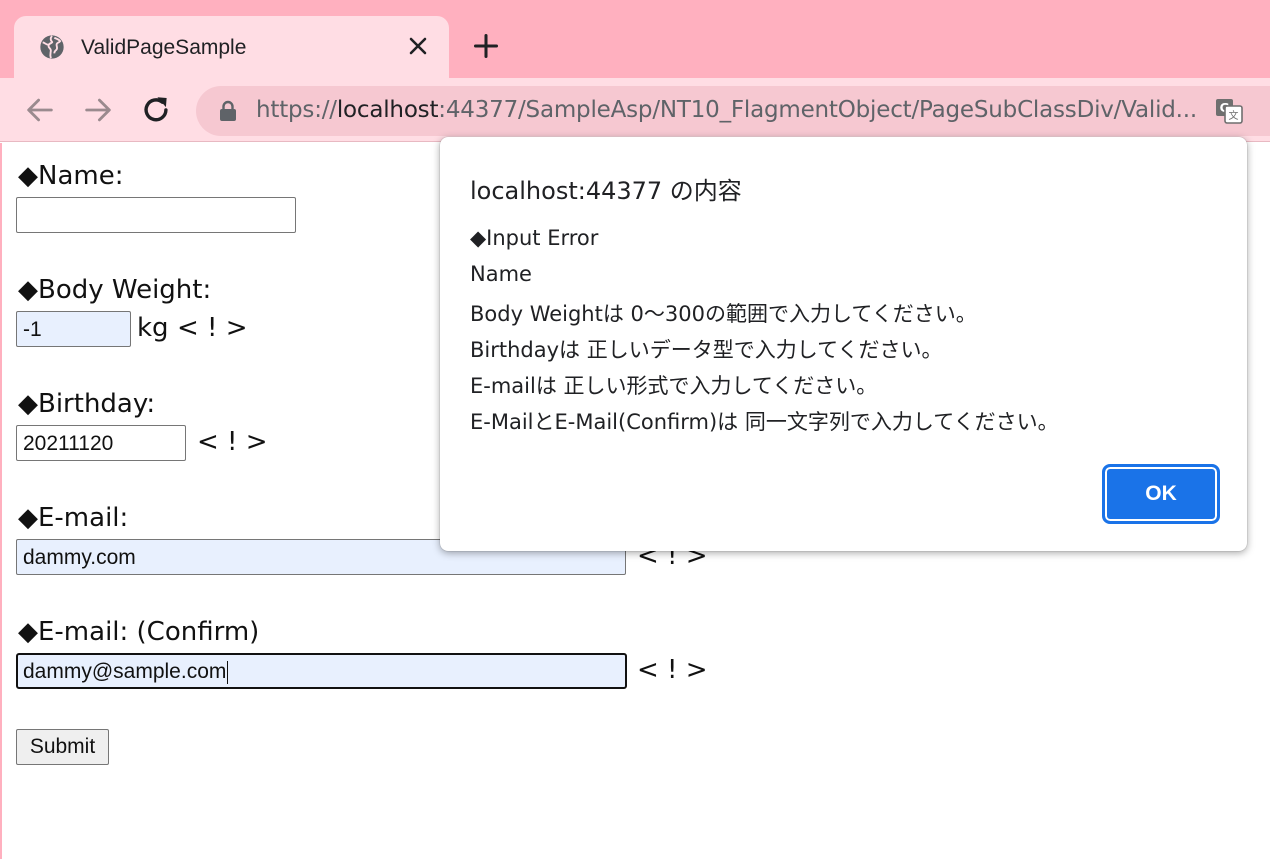 This screenshot has width=1270, height=859. What do you see at coordinates (73, 329) in the screenshot?
I see `body-weight-input: -1` at bounding box center [73, 329].